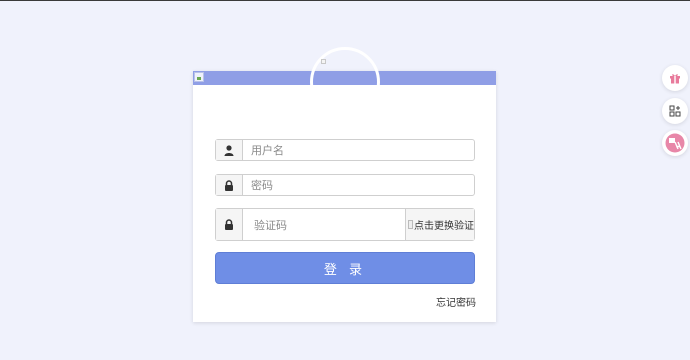 Image resolution: width=690 pixels, height=360 pixels. What do you see at coordinates (345, 0) in the screenshot?
I see `window-top-border` at bounding box center [345, 0].